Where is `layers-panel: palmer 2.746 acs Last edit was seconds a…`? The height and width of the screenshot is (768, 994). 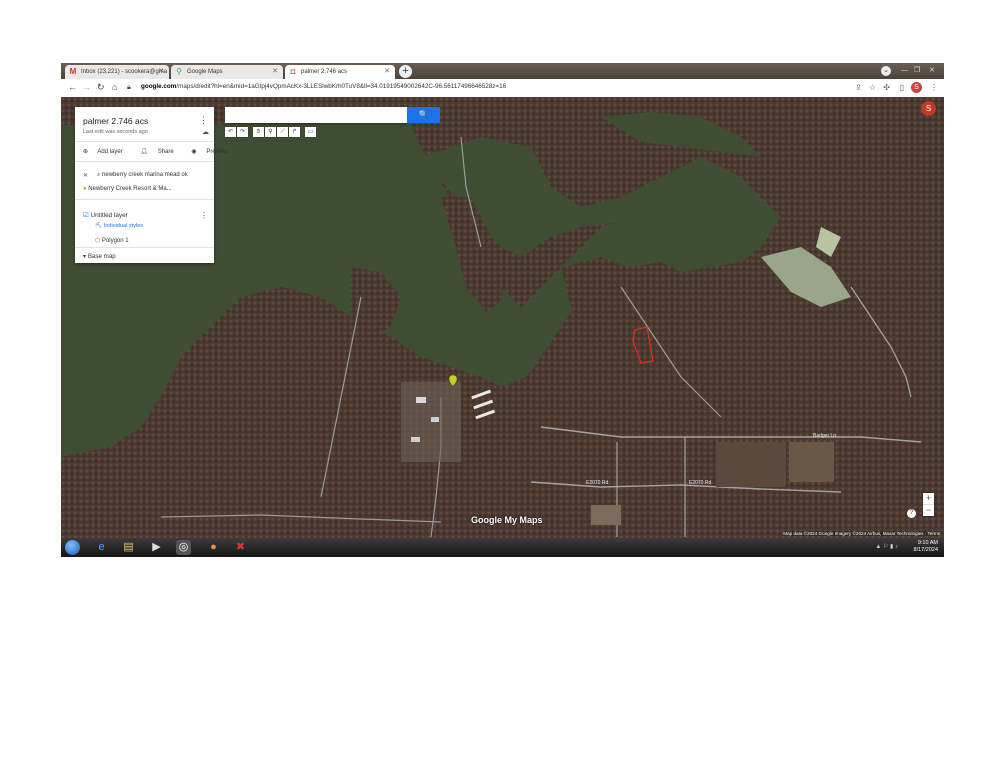 layers-panel: palmer 2.746 acs Last edit was seconds a… is located at coordinates (151, 185).